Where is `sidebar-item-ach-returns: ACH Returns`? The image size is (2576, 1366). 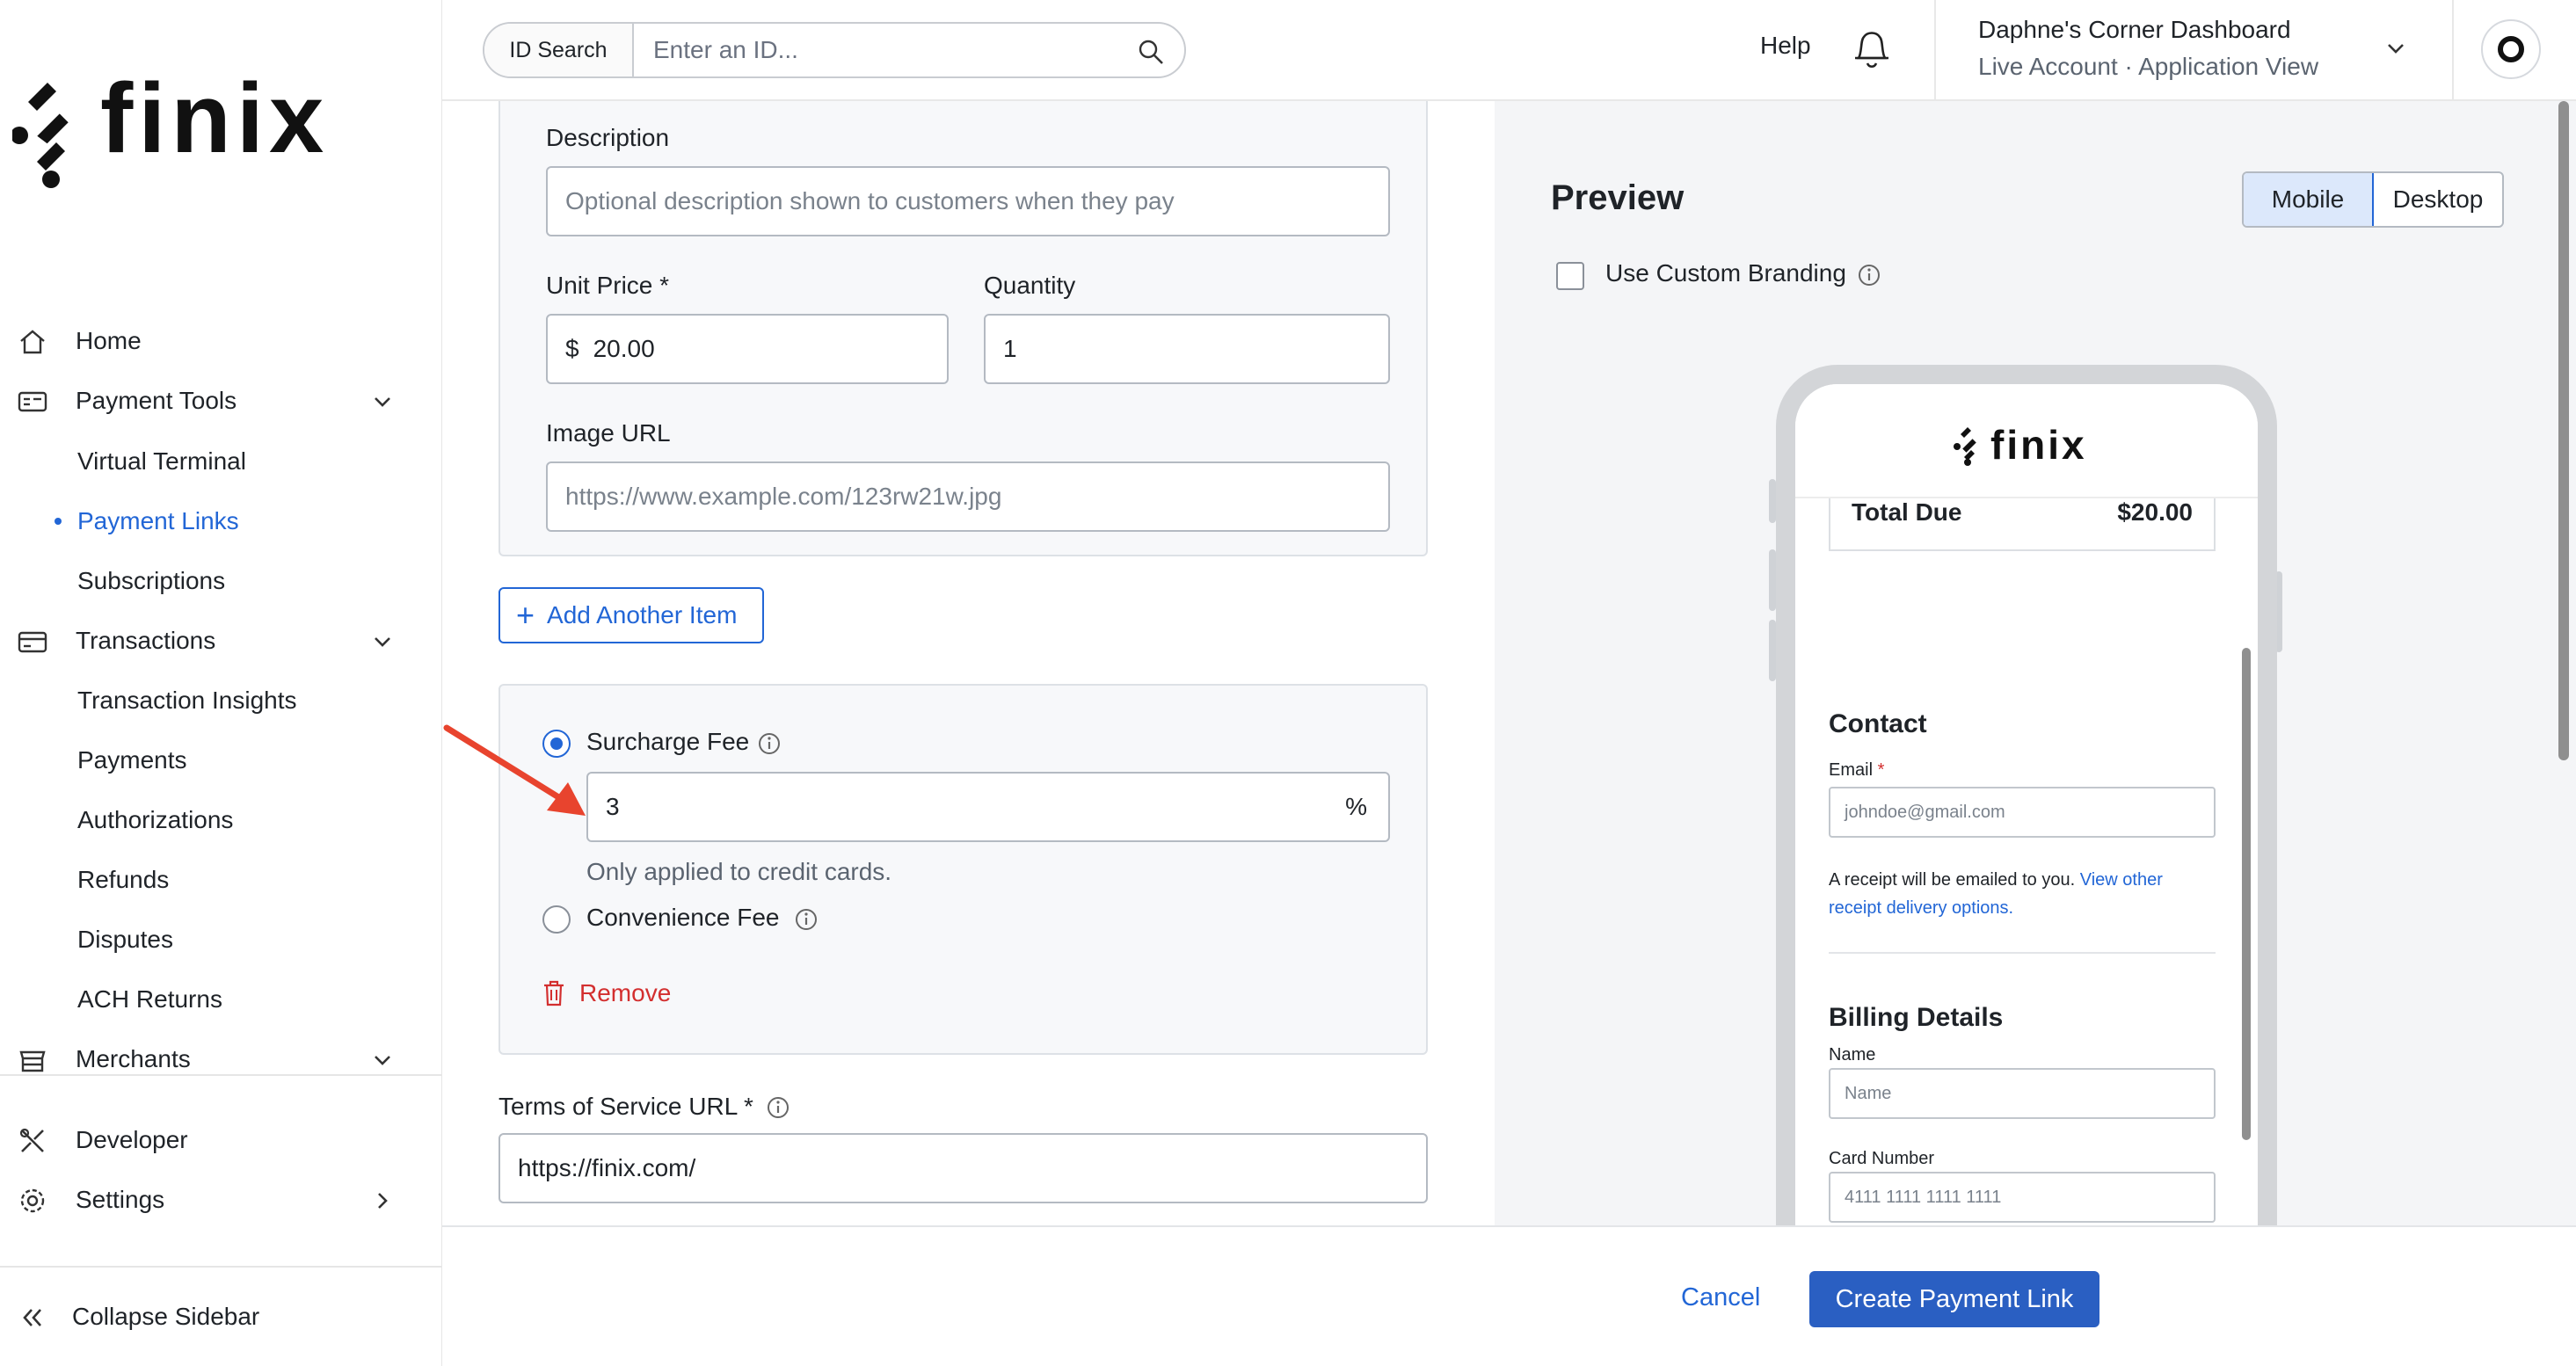 sidebar-item-ach-returns: ACH Returns is located at coordinates (149, 999).